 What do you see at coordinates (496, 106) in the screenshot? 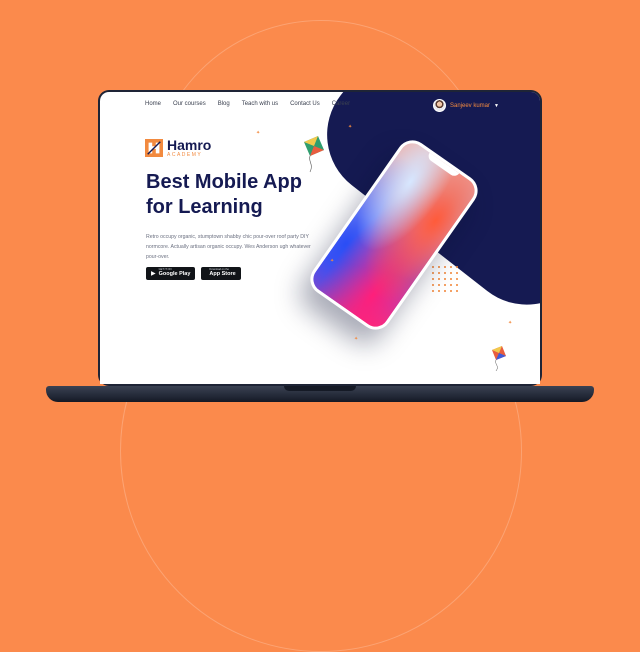
I see `chevron-down-icon: ▼` at bounding box center [496, 106].